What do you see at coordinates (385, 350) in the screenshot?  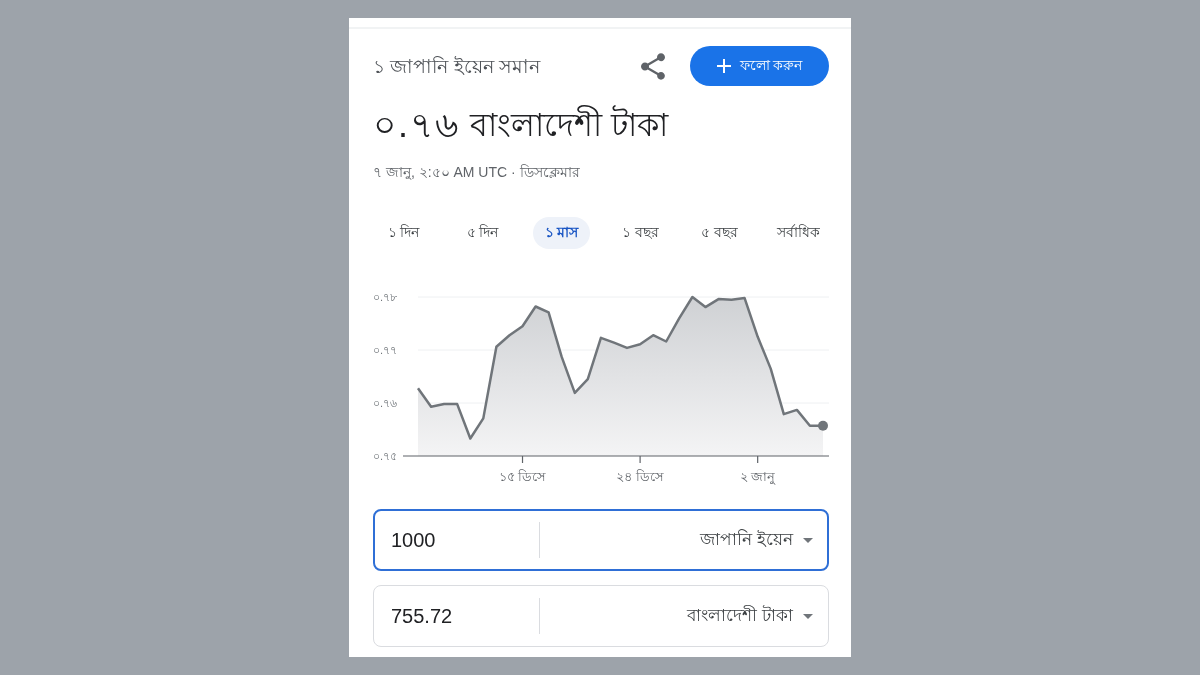 I see `y-axis-label: ০.৭৭` at bounding box center [385, 350].